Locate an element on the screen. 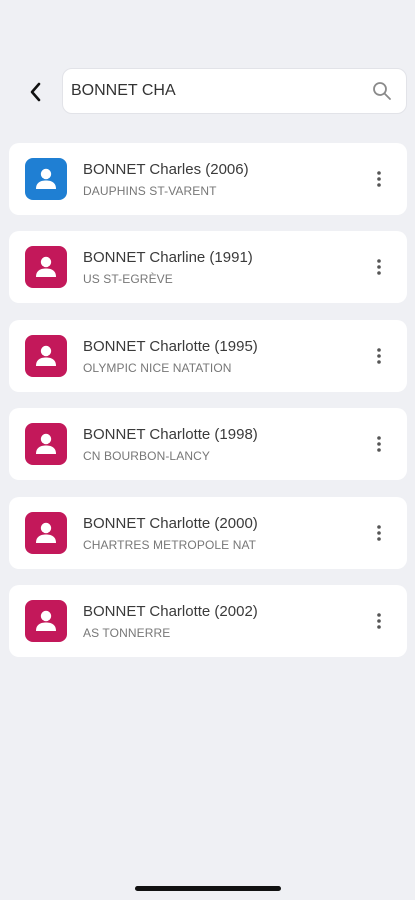 This screenshot has height=900, width=415. home-indicator is located at coordinates (208, 888).